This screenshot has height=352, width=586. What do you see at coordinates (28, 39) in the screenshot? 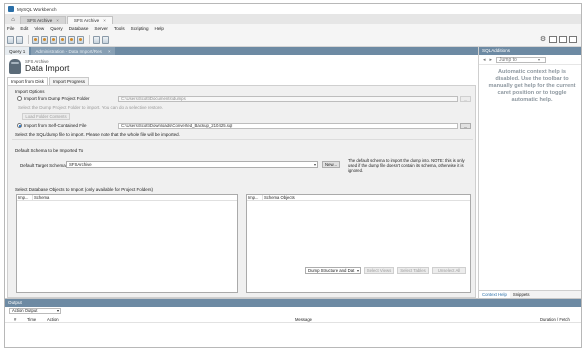
I see `toolbar-separator` at bounding box center [28, 39].